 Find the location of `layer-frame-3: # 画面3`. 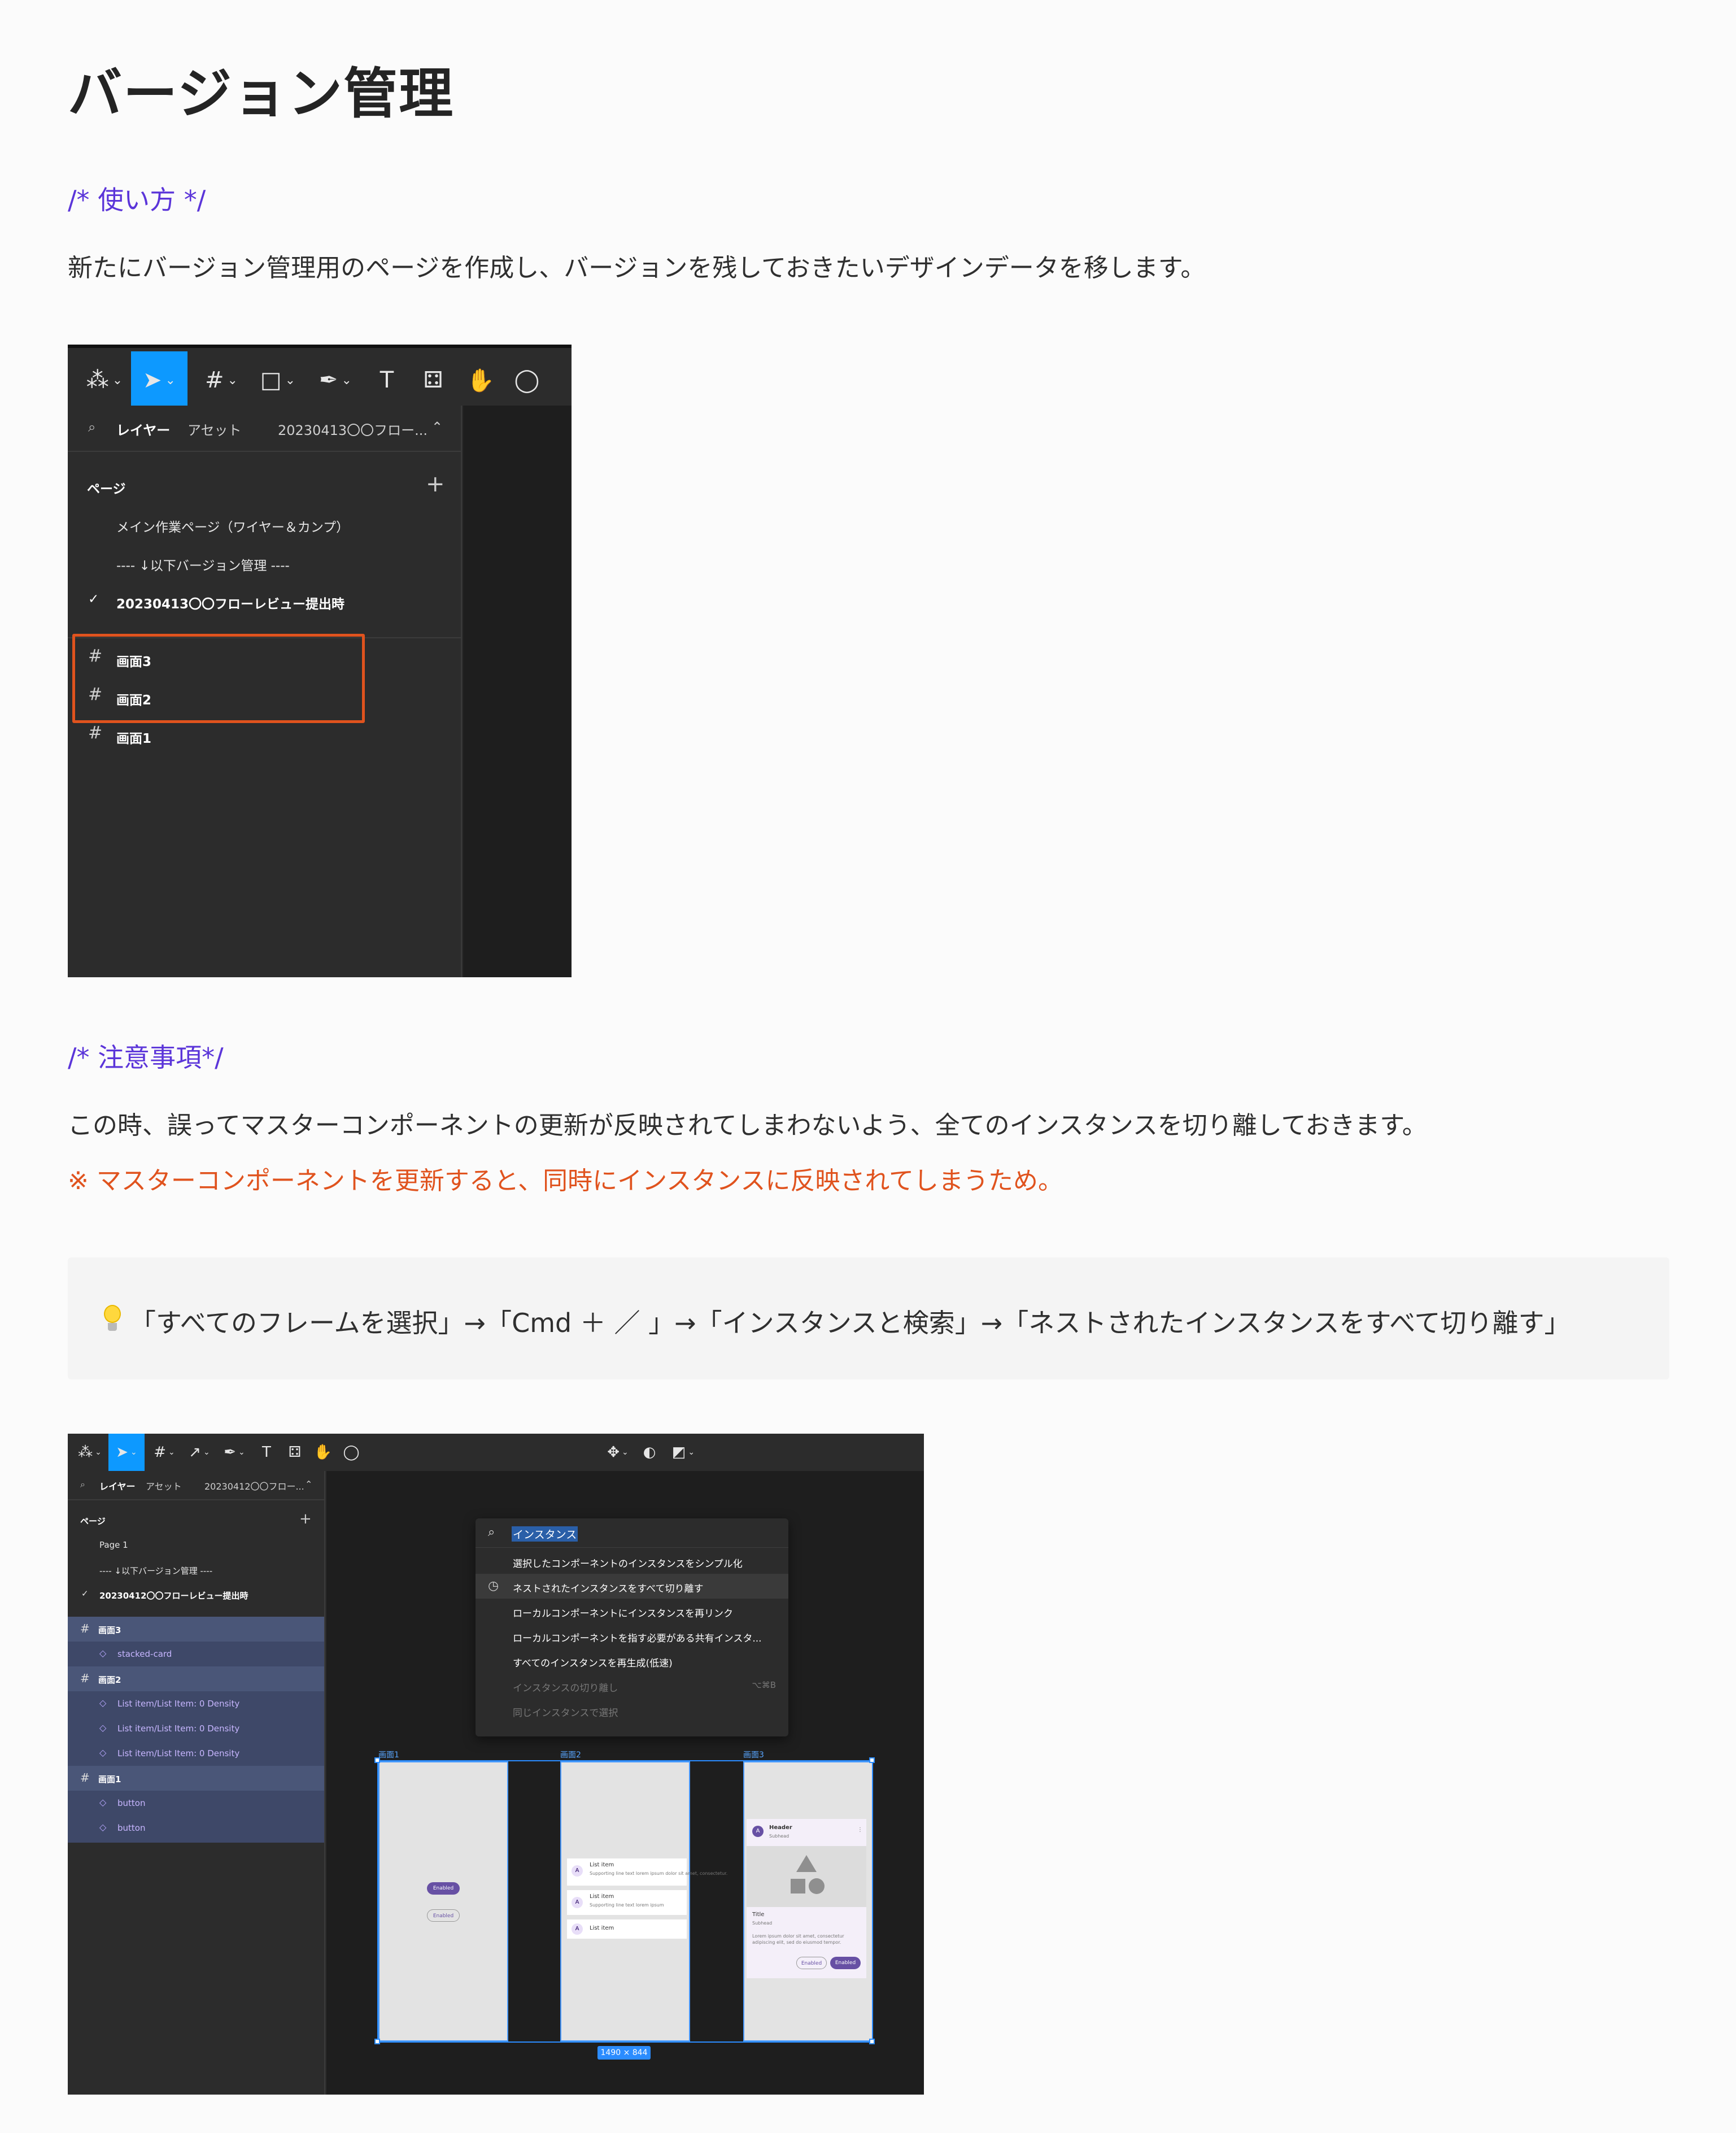

layer-frame-3: # 画面3 is located at coordinates (196, 1630).